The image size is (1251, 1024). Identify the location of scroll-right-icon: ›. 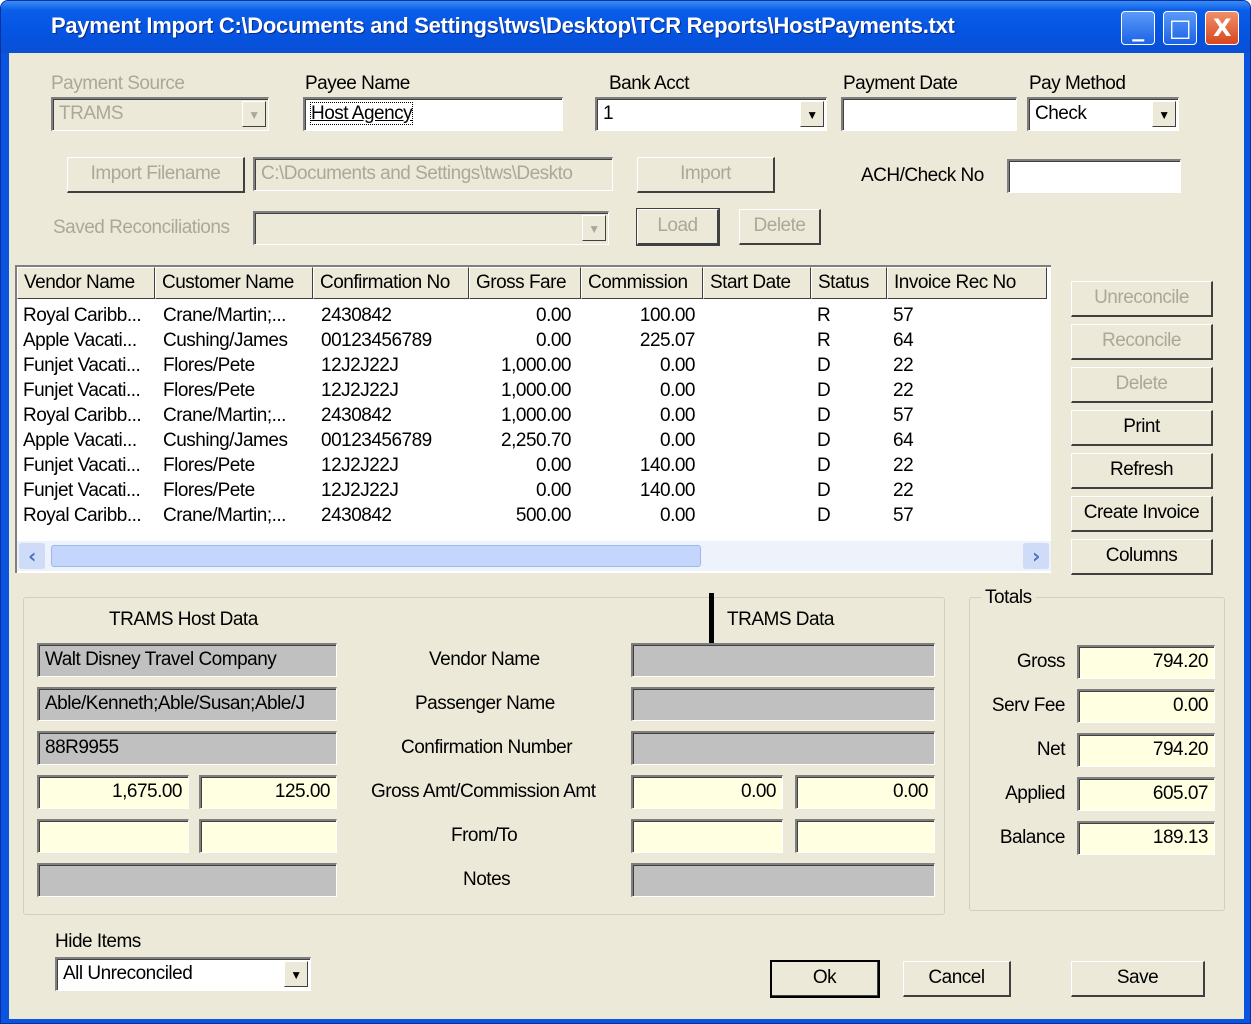
(1036, 556).